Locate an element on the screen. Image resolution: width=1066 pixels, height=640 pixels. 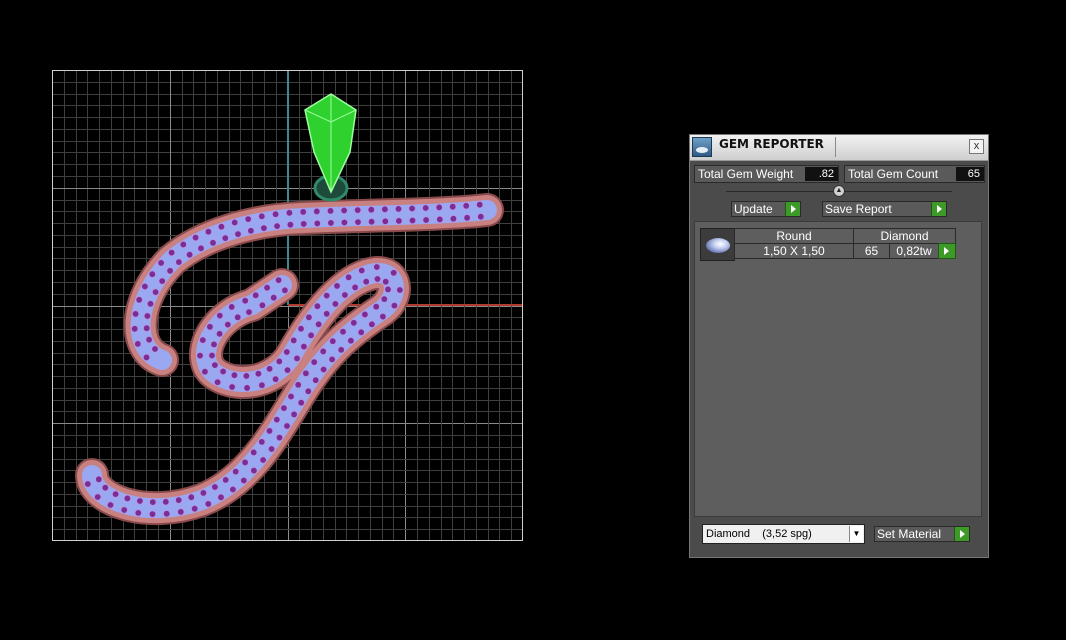
gem-list: Round Diamond 1,50 X 1,50 65 0,82tw is located at coordinates (838, 369).